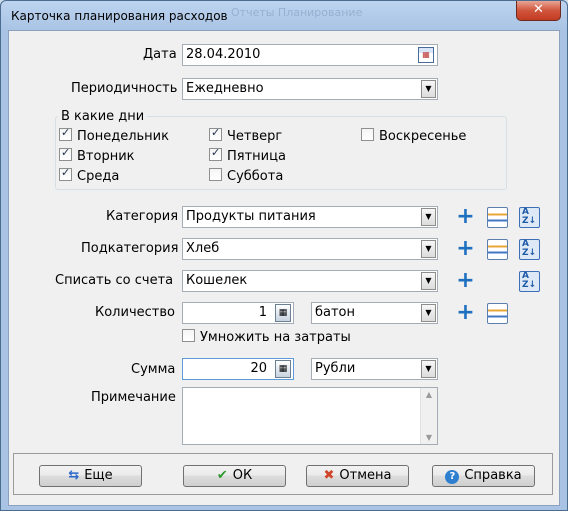 The image size is (568, 511). What do you see at coordinates (465, 281) in the screenshot?
I see `add-account-plus-icon: +` at bounding box center [465, 281].